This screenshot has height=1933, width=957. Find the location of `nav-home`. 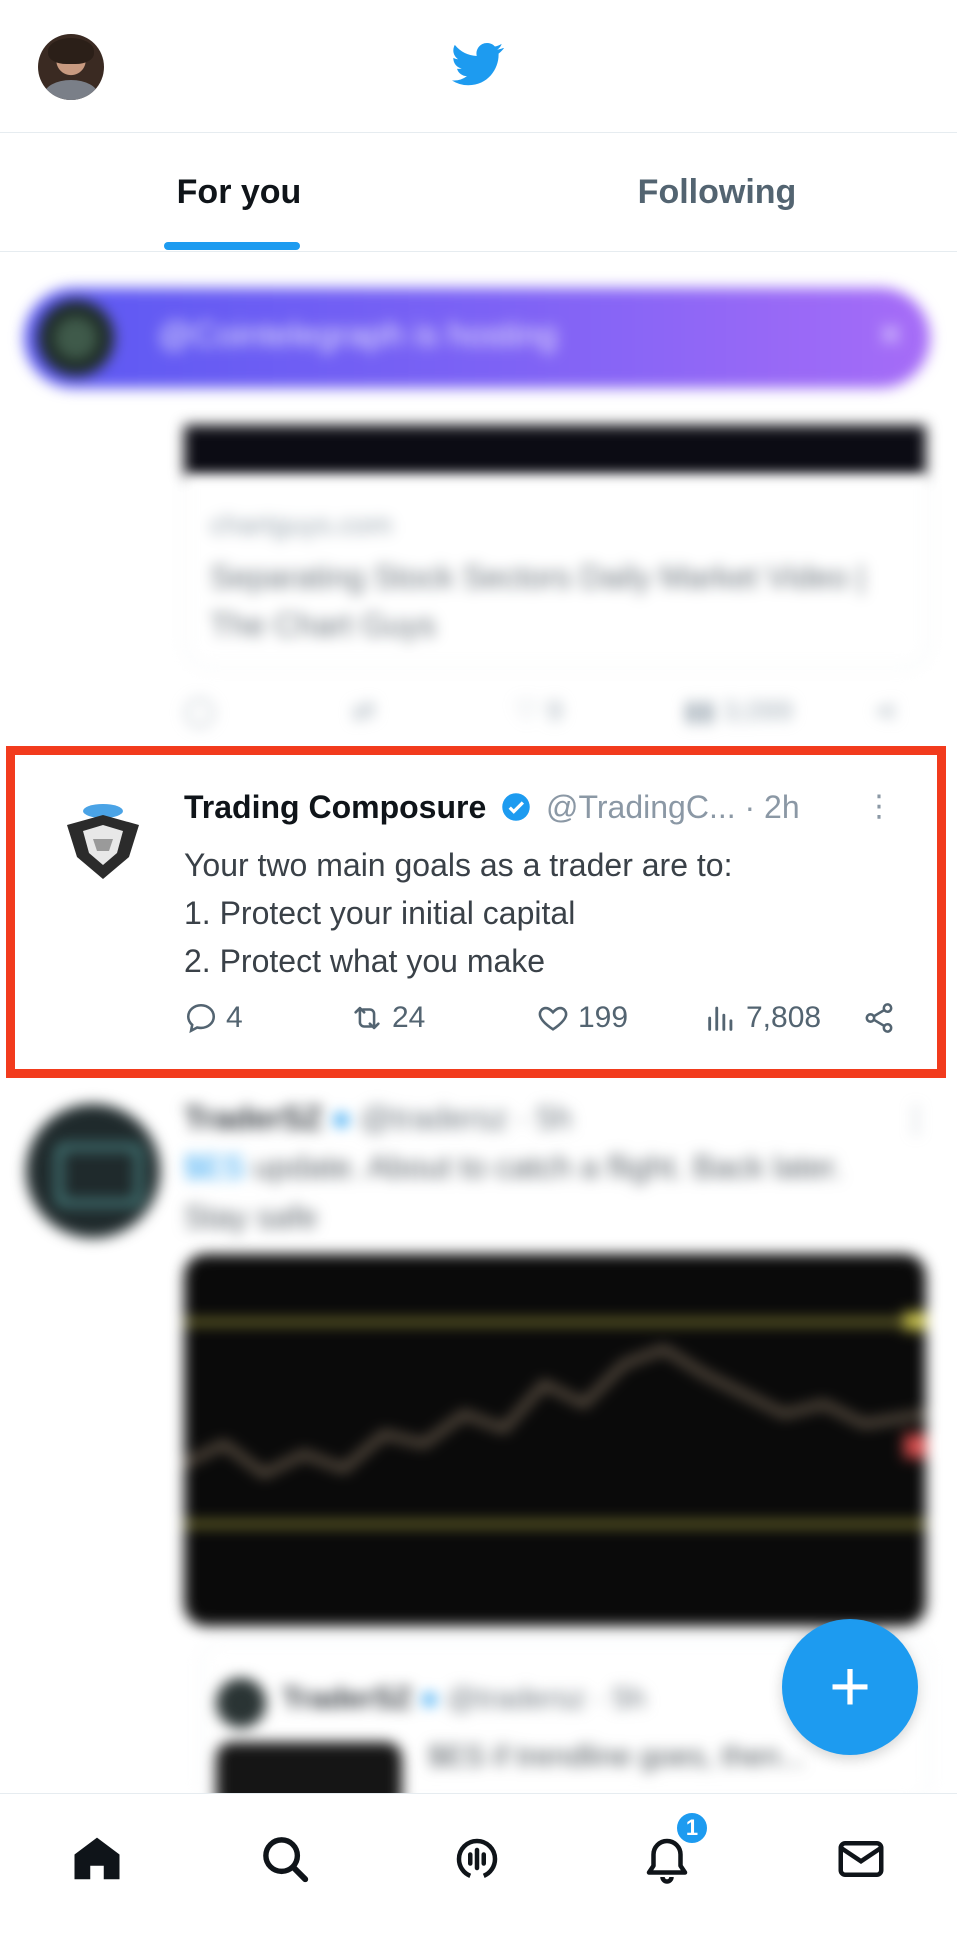

nav-home is located at coordinates (97, 1859).